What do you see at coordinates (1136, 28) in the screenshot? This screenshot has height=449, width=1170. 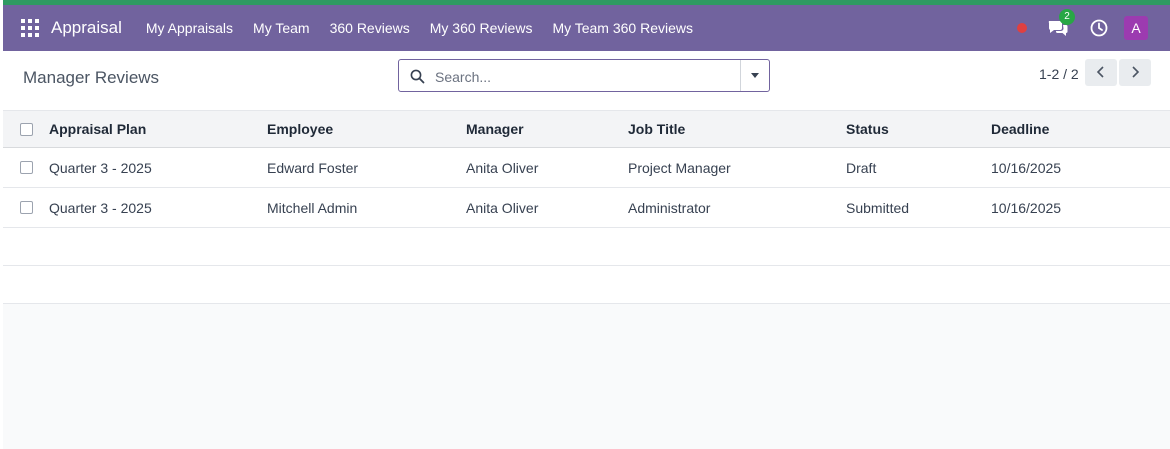 I see `user-avatar: A` at bounding box center [1136, 28].